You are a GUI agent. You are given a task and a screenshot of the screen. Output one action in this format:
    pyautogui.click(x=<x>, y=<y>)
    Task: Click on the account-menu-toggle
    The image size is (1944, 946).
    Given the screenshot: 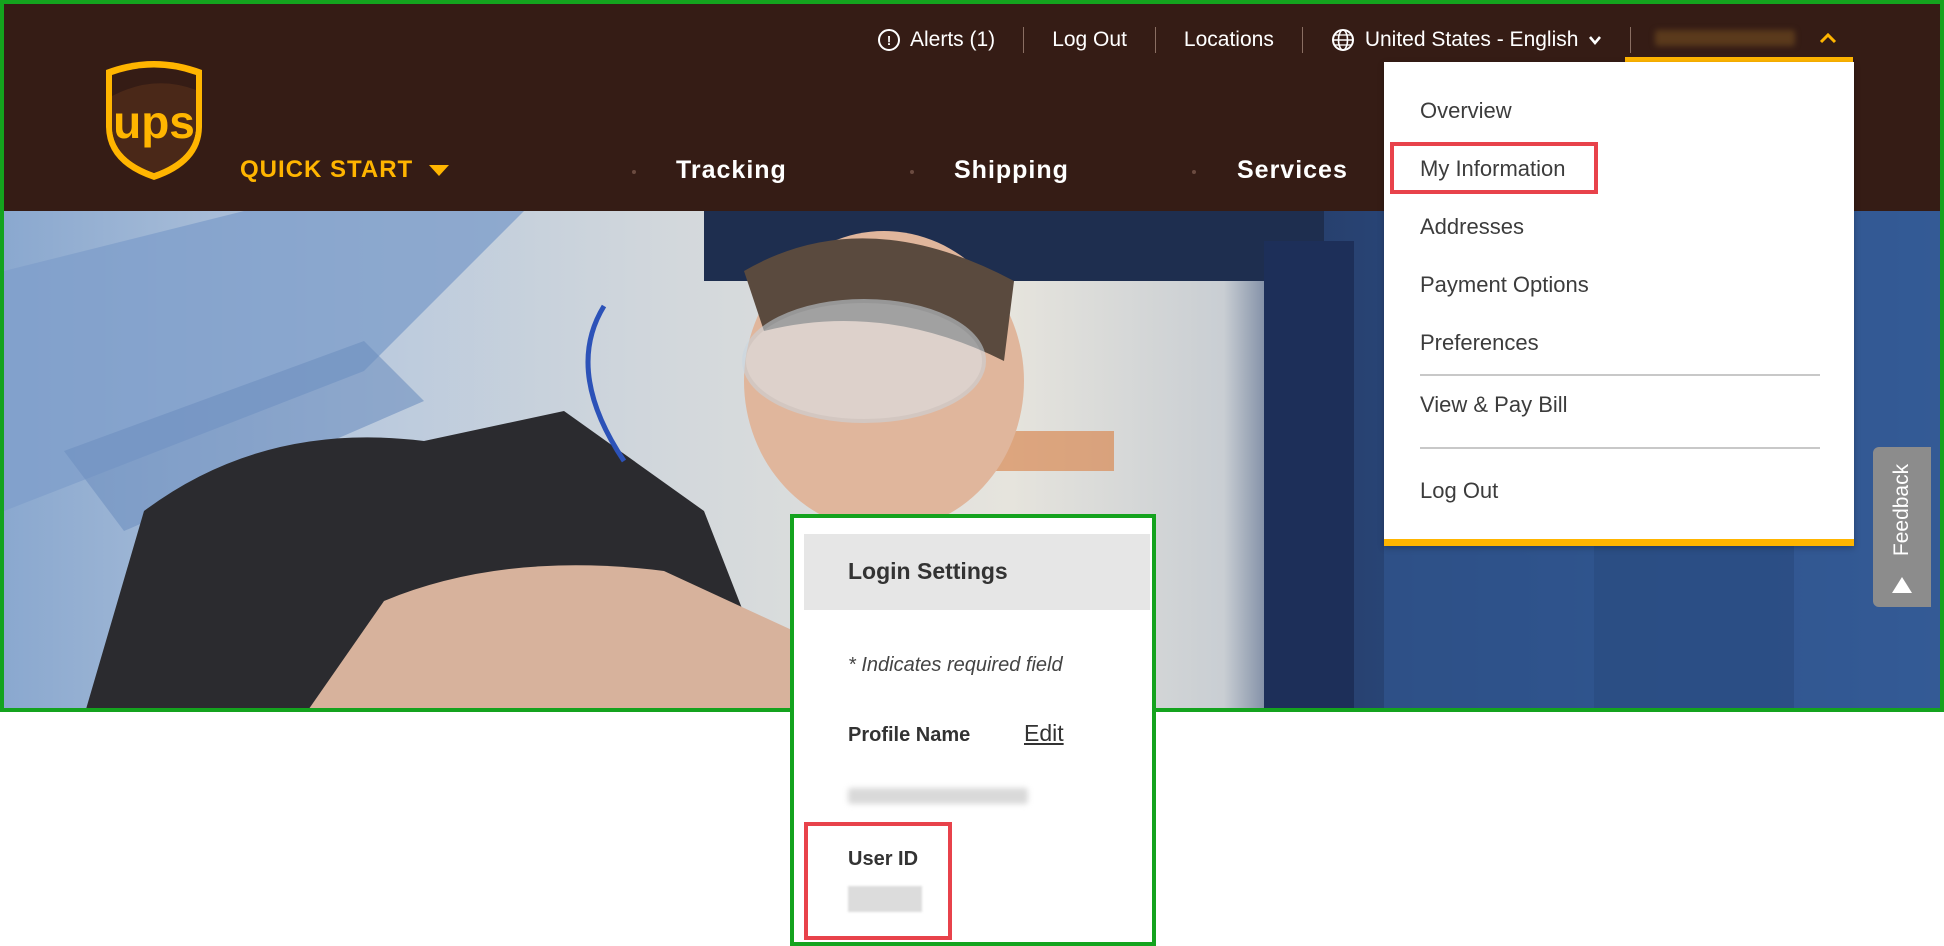 What is the action you would take?
    pyautogui.click(x=1739, y=40)
    